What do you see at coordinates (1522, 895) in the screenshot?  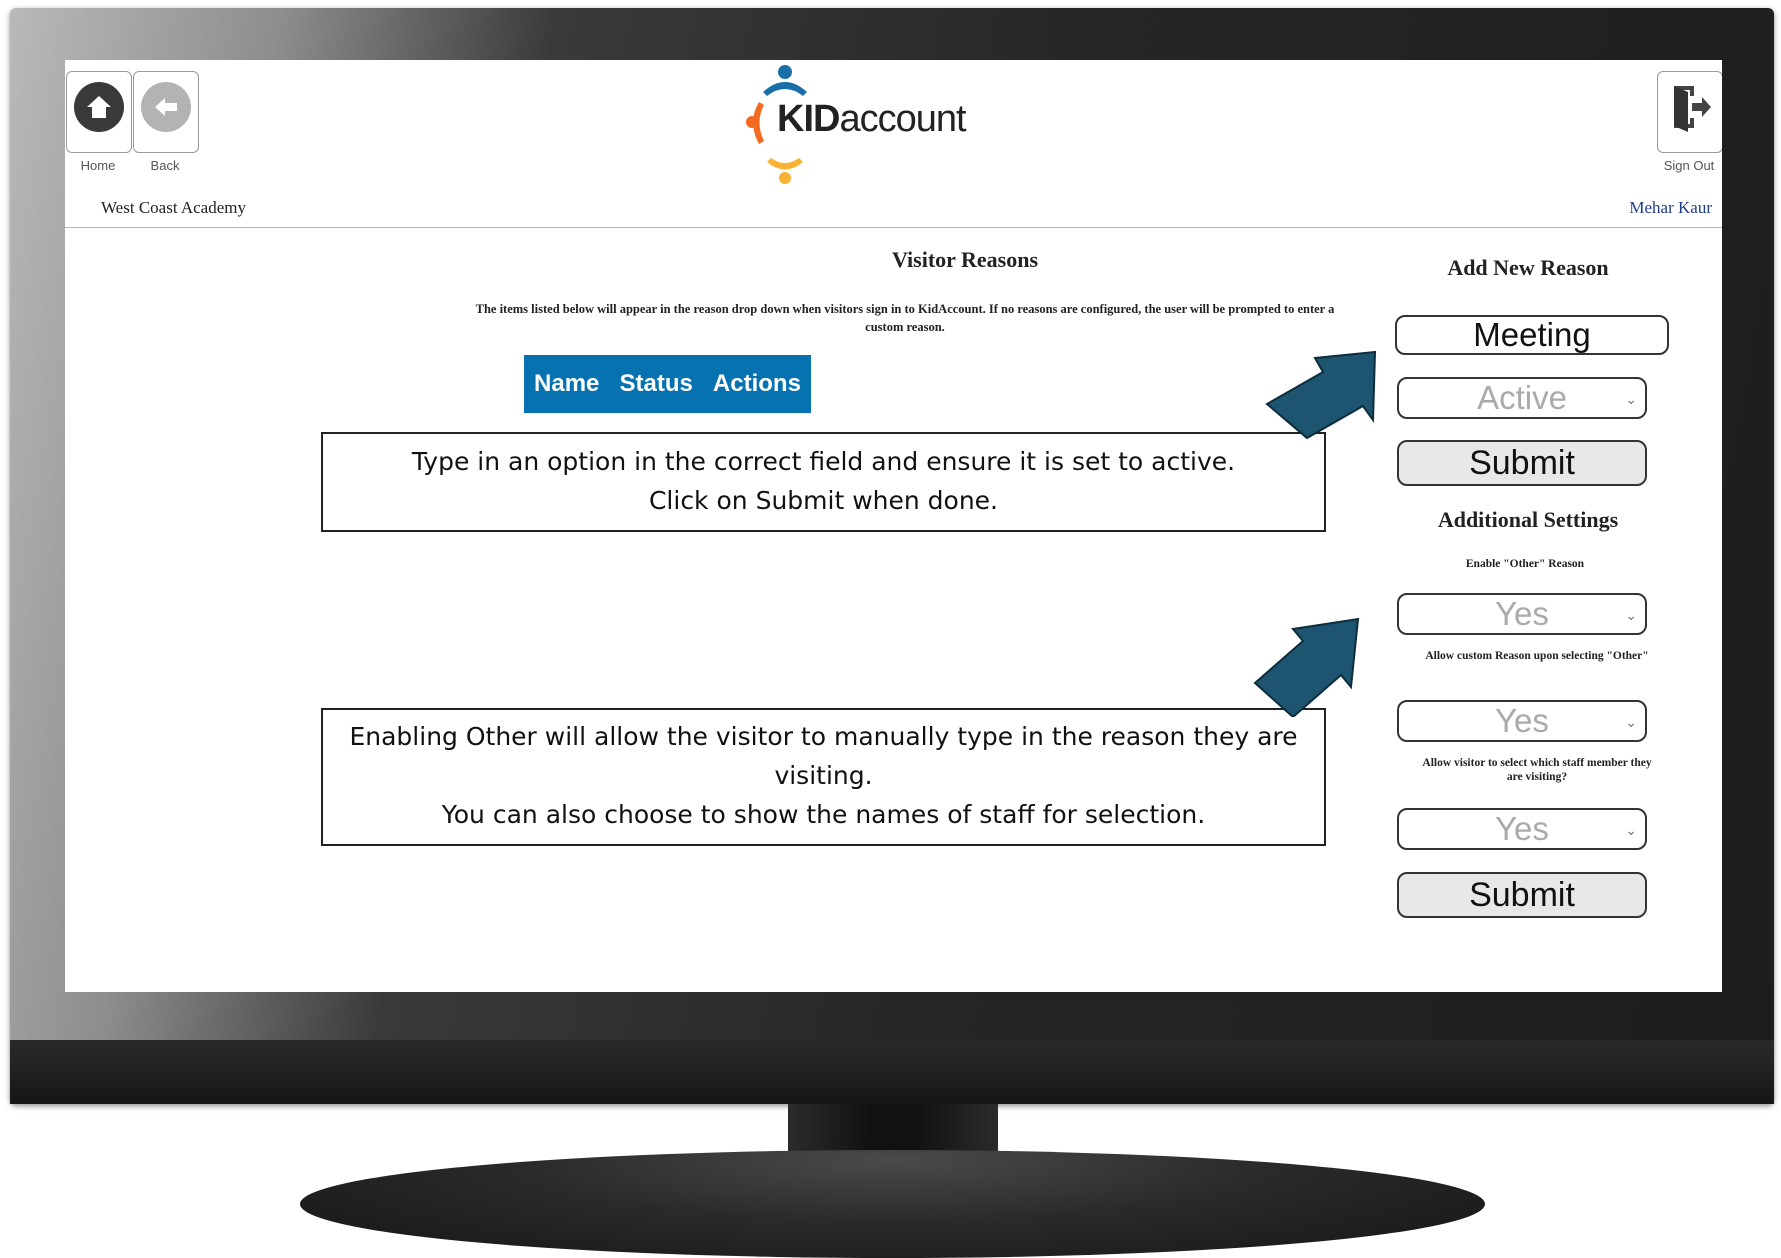 I see `settings-submit-button: Submit` at bounding box center [1522, 895].